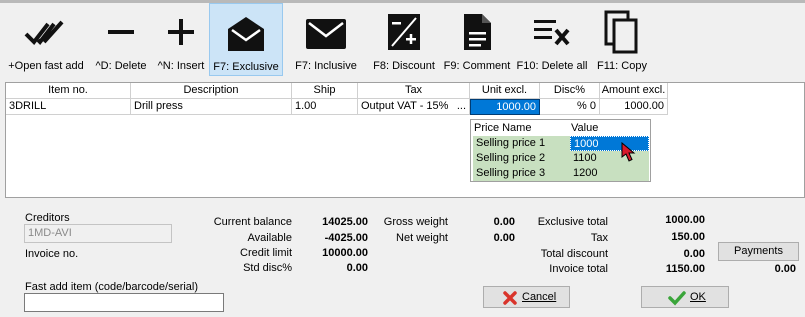  I want to click on minus-icon, so click(121, 32).